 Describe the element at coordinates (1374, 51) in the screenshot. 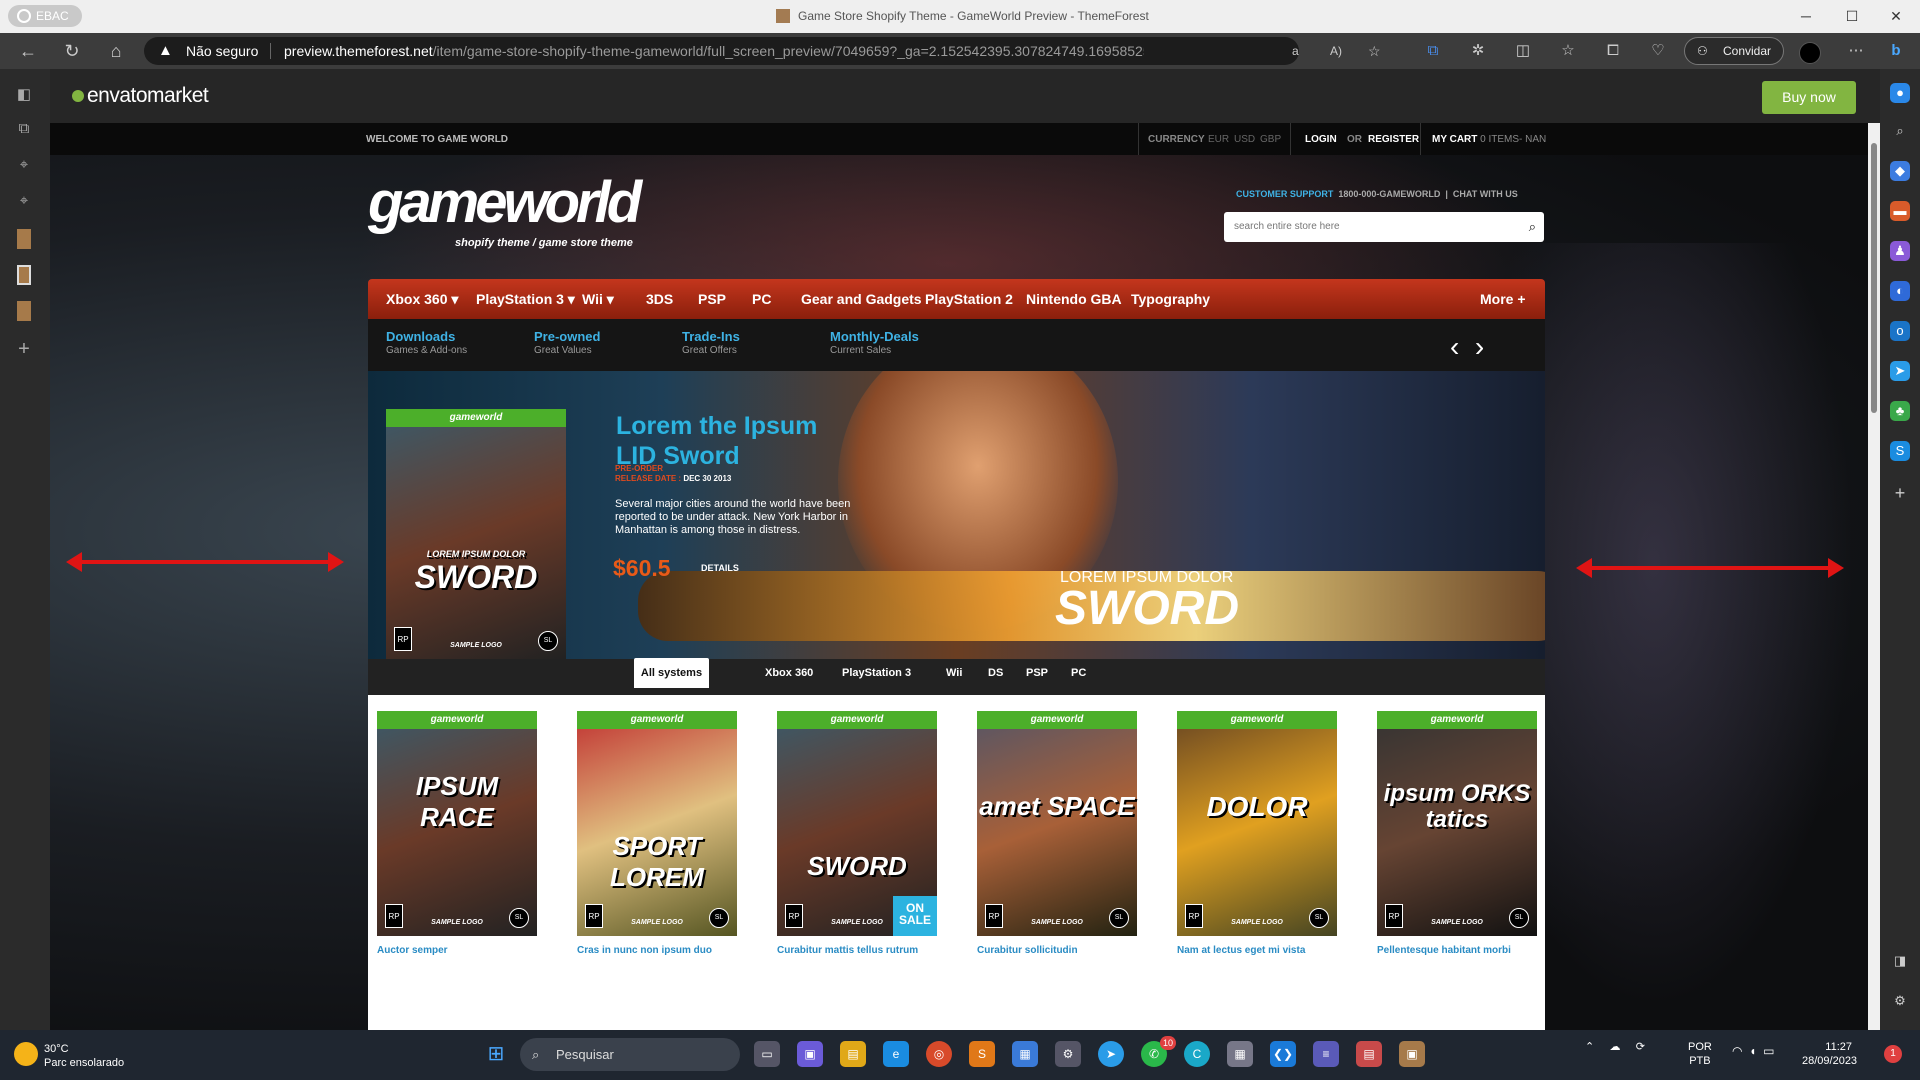

I see `favorite-star-icon: ☆` at that location.